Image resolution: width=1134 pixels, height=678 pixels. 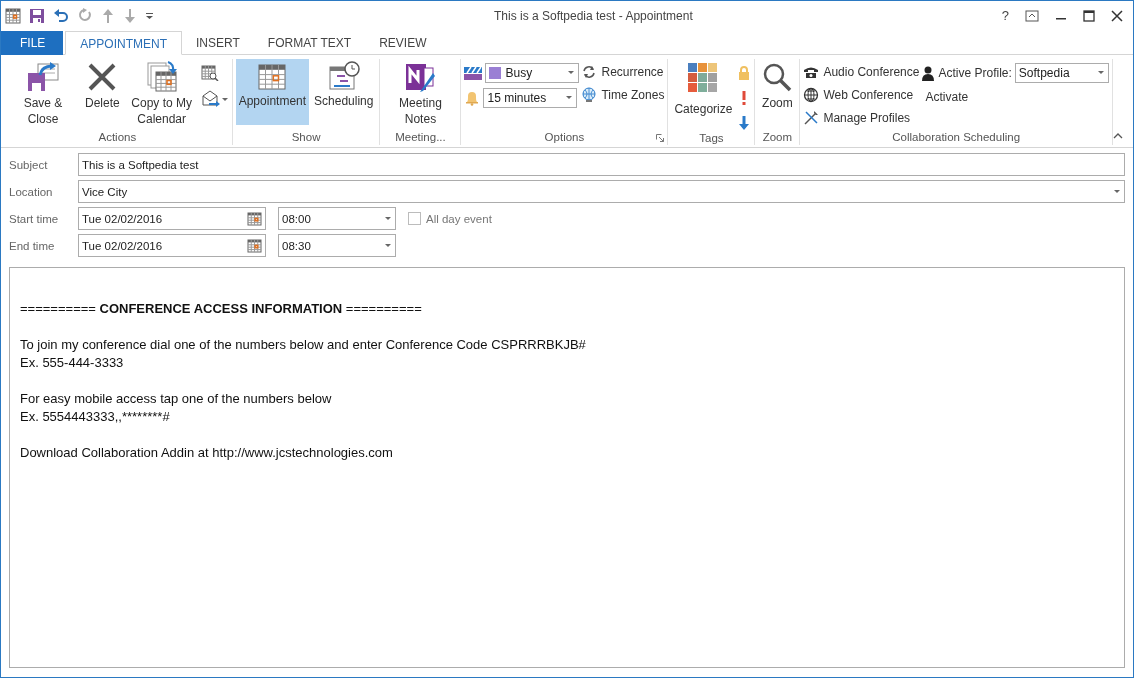 What do you see at coordinates (309, 43) in the screenshot?
I see `ribbon-tab: FORMAT TEXT` at bounding box center [309, 43].